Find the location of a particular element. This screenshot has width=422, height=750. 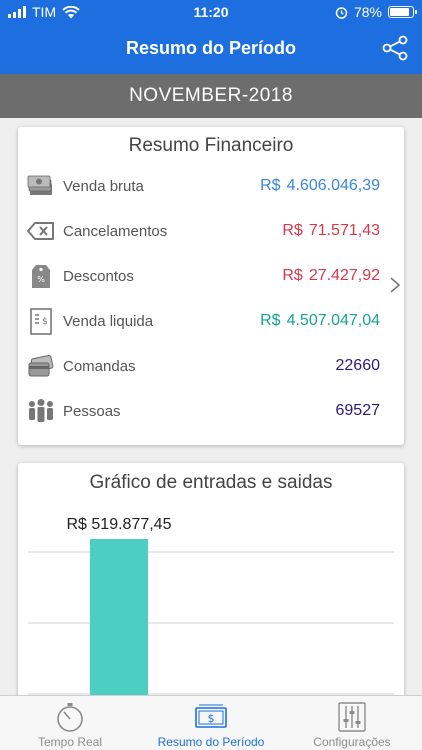

summary-row-comandas: Comandas 22660 is located at coordinates (211, 366).